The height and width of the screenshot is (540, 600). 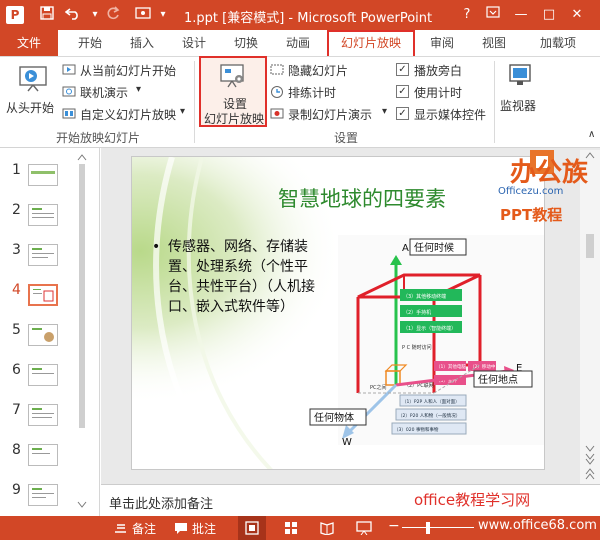 What do you see at coordinates (402, 113) in the screenshot?
I see `show-media-controls-checkbox: ✓` at bounding box center [402, 113].